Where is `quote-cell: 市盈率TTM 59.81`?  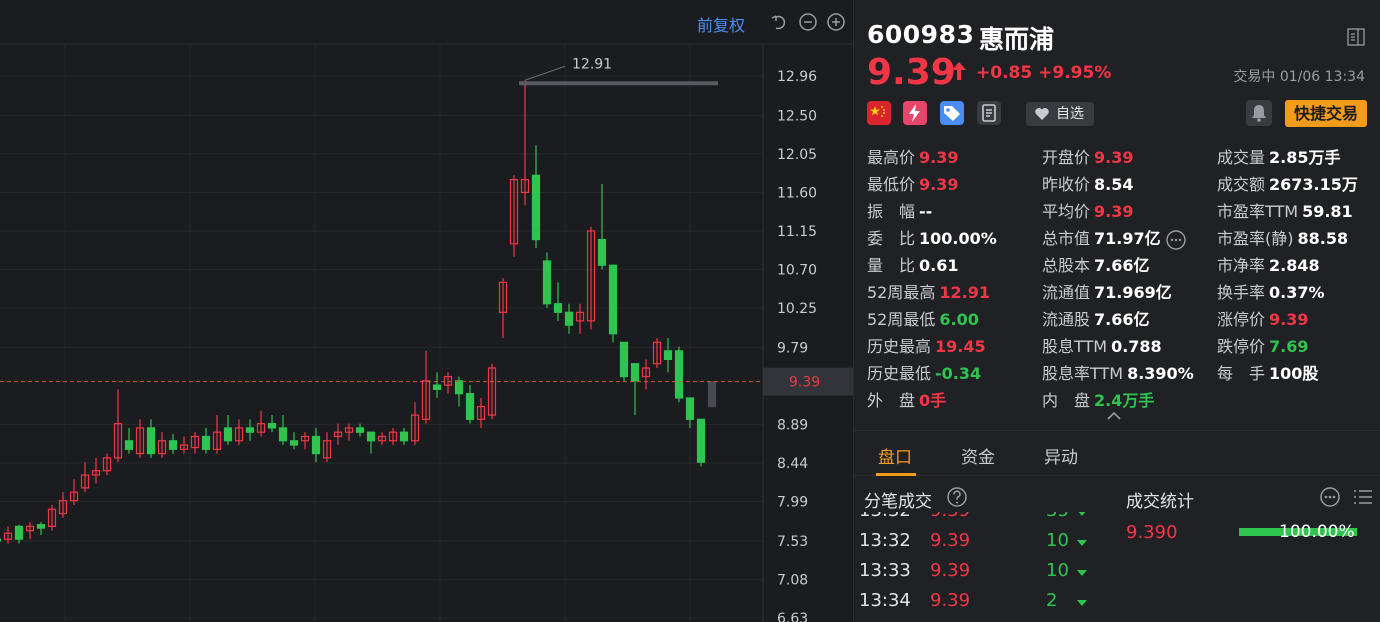
quote-cell: 市盈率TTM 59.81 is located at coordinates (1285, 211).